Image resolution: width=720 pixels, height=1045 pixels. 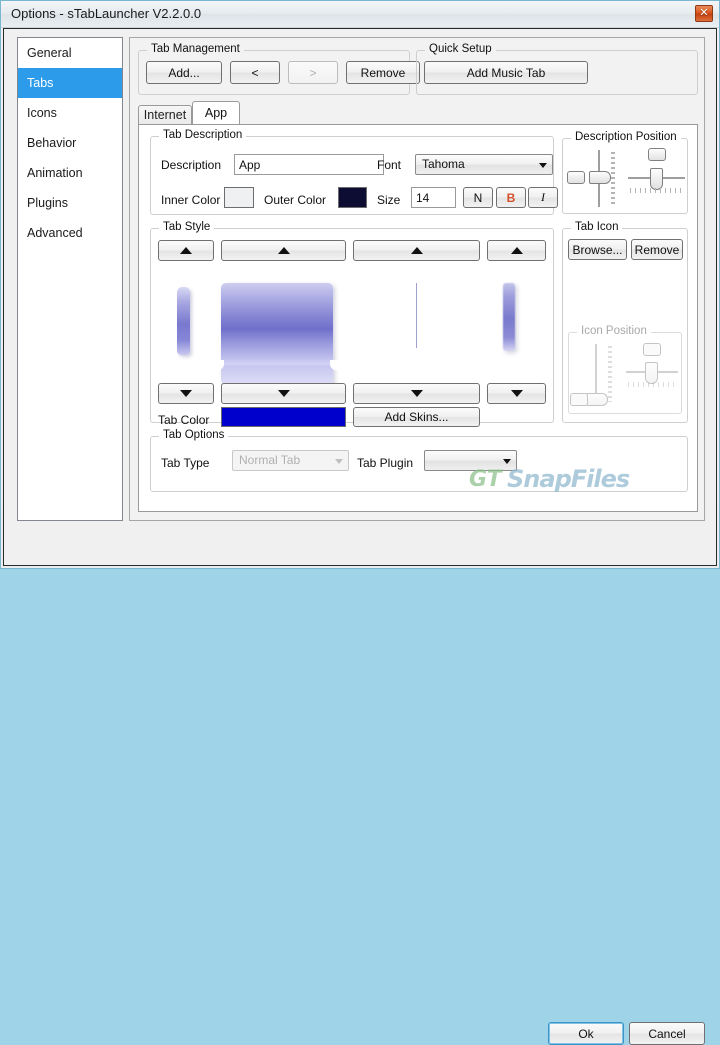 I want to click on description-position-caption: Description Position, so click(x=626, y=137).